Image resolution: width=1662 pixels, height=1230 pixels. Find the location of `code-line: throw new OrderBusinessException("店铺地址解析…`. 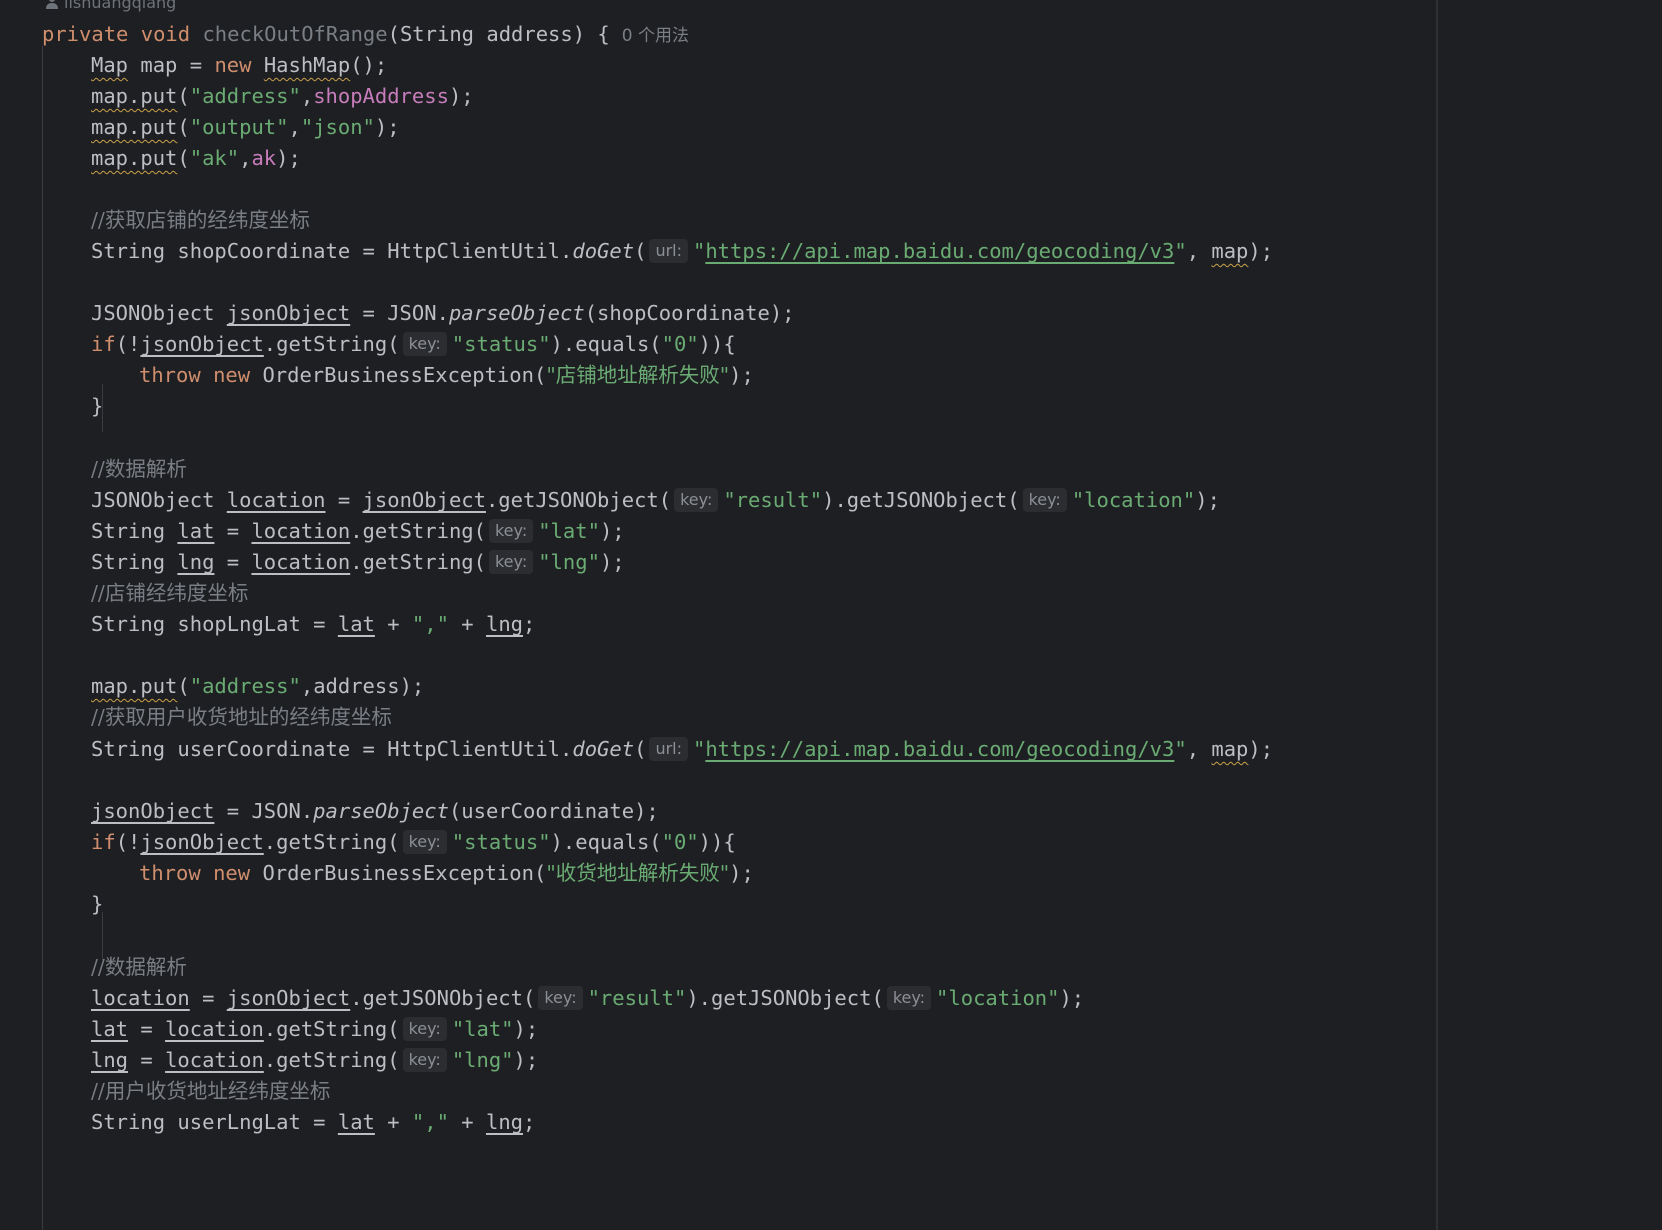

code-line: throw new OrderBusinessException("店铺地址解析… is located at coordinates (446, 375).